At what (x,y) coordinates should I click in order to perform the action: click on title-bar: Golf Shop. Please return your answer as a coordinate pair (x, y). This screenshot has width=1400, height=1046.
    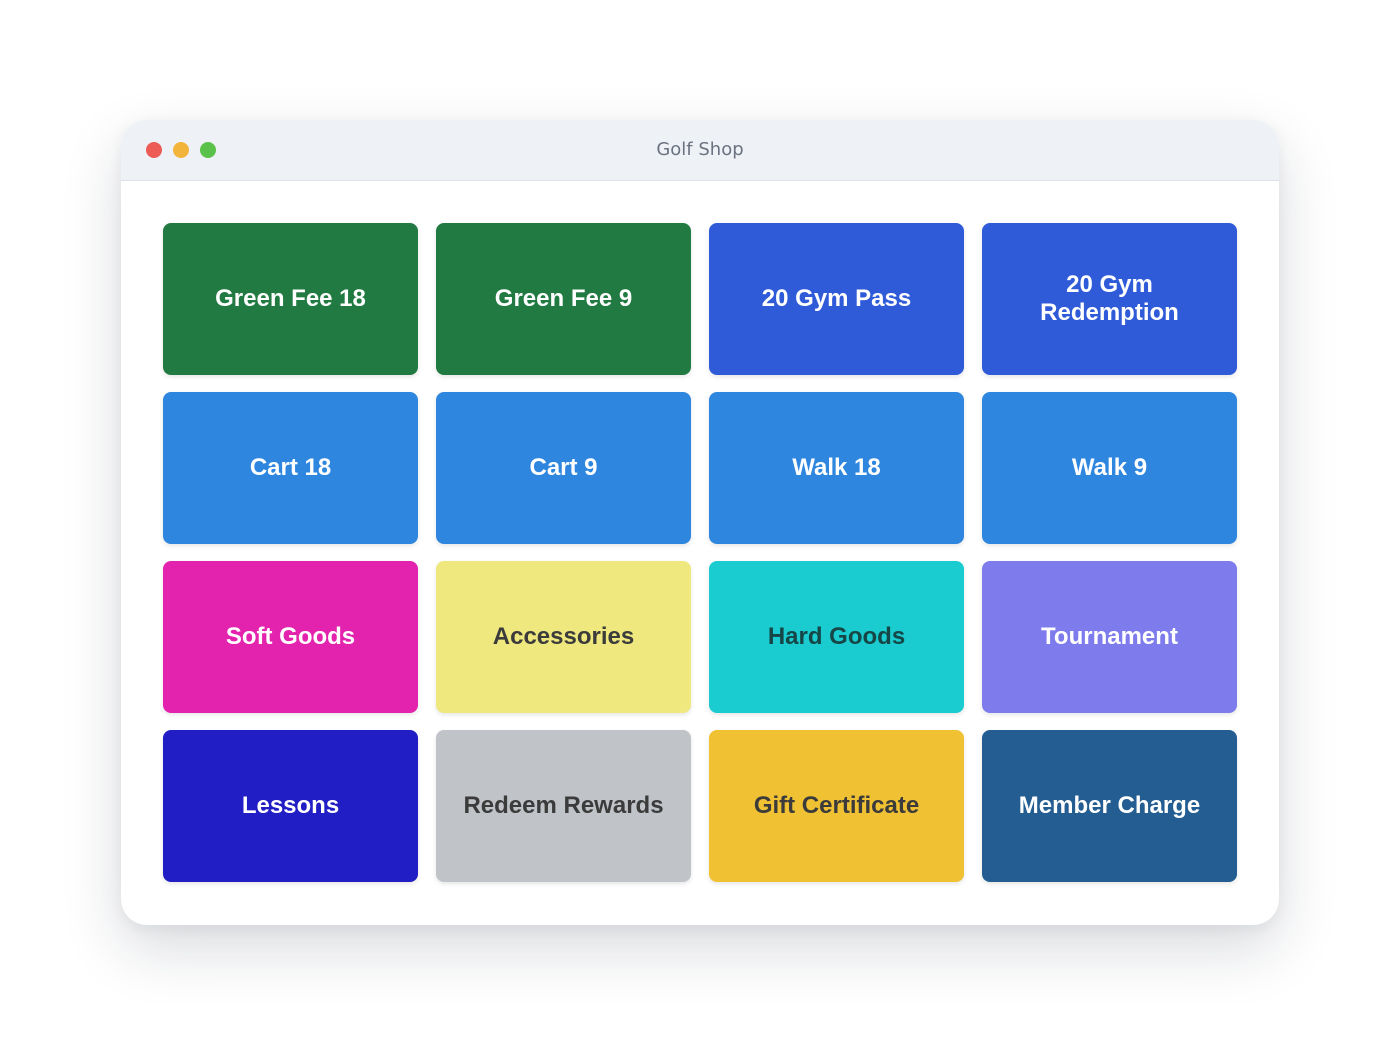
    Looking at the image, I should click on (700, 150).